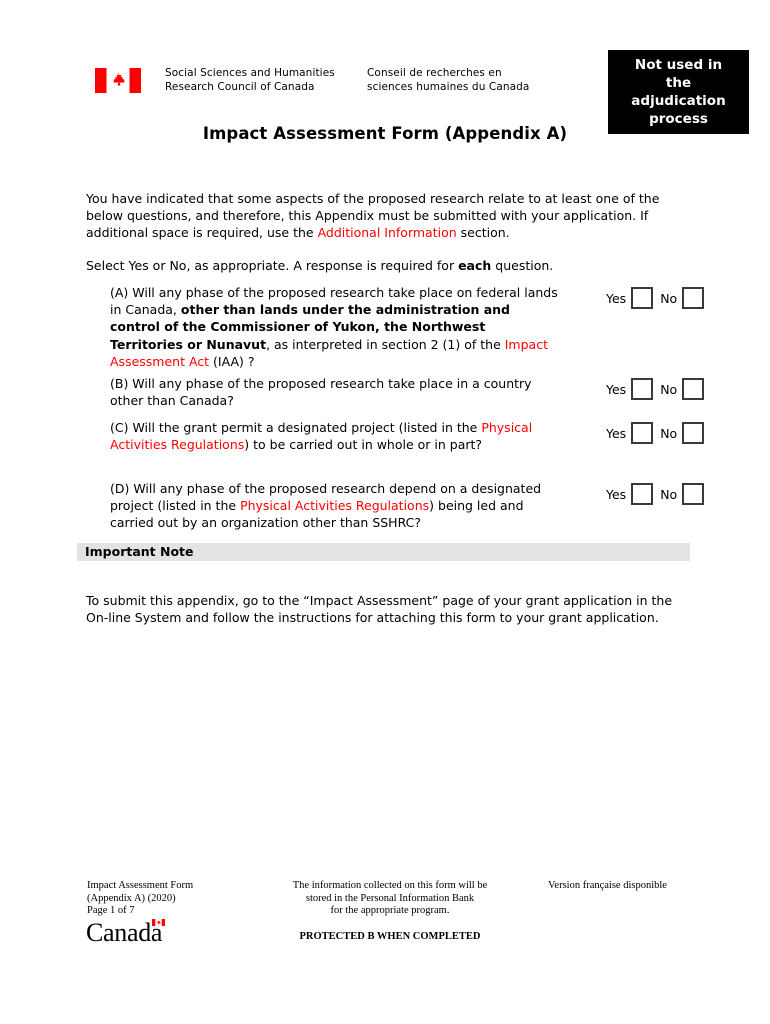 This screenshot has height=1024, width=770. Describe the element at coordinates (669, 494) in the screenshot. I see `no-label-d: No` at that location.